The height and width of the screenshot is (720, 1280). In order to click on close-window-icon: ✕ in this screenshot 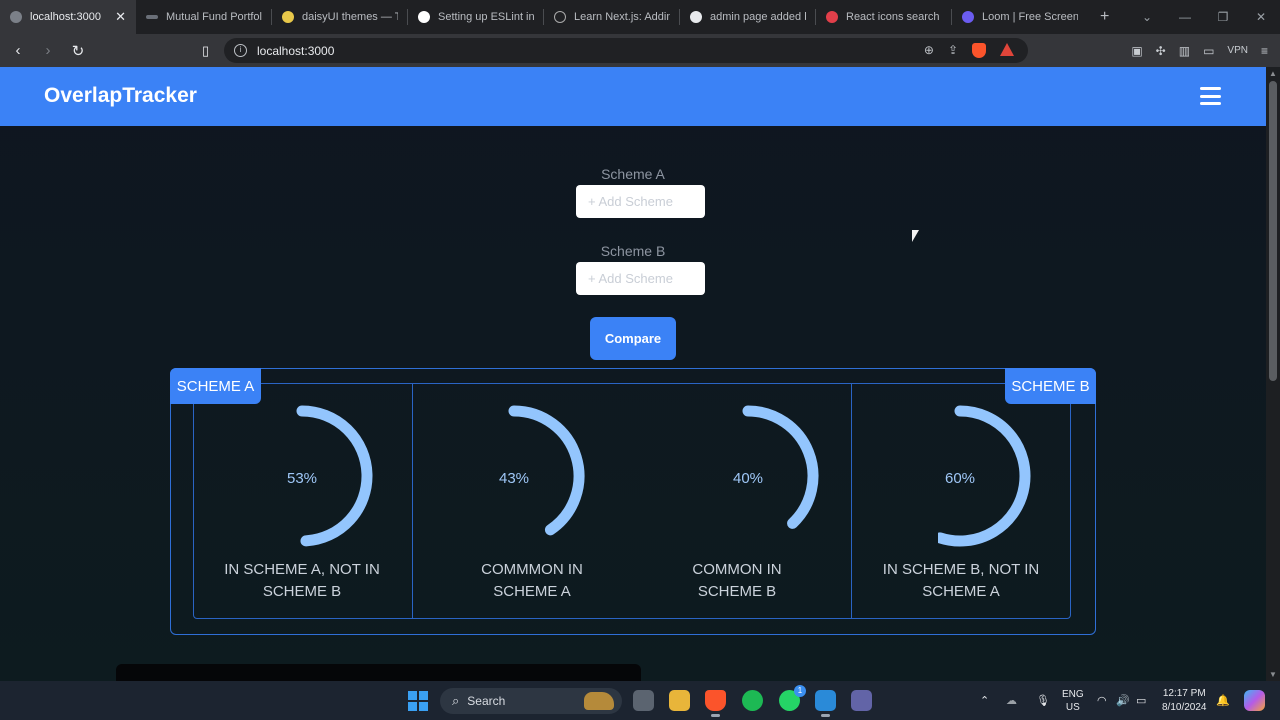, I will do `click(1261, 17)`.